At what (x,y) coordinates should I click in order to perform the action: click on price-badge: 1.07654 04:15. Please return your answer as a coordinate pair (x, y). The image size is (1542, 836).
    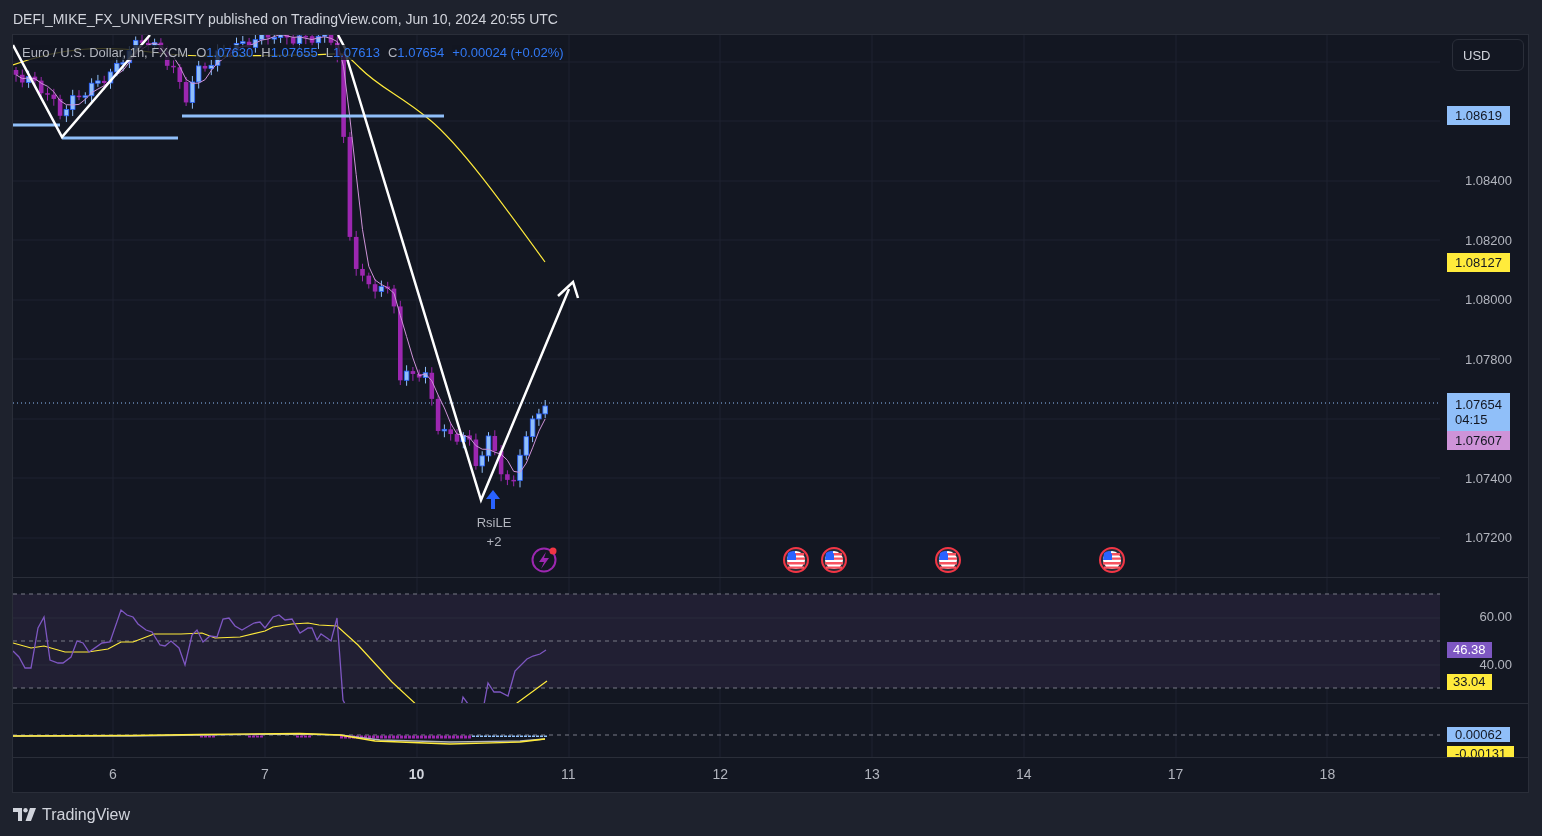
    Looking at the image, I should click on (1478, 412).